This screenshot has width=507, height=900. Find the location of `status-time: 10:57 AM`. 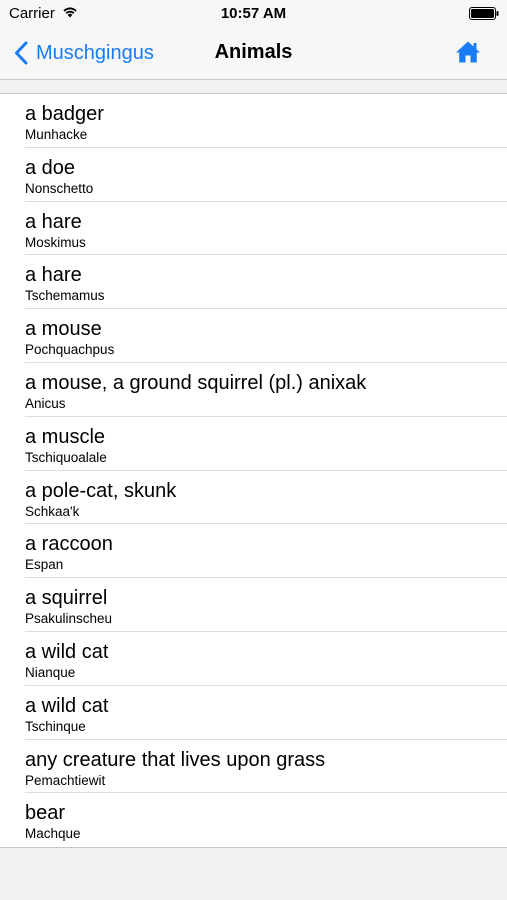

status-time: 10:57 AM is located at coordinates (253, 13).